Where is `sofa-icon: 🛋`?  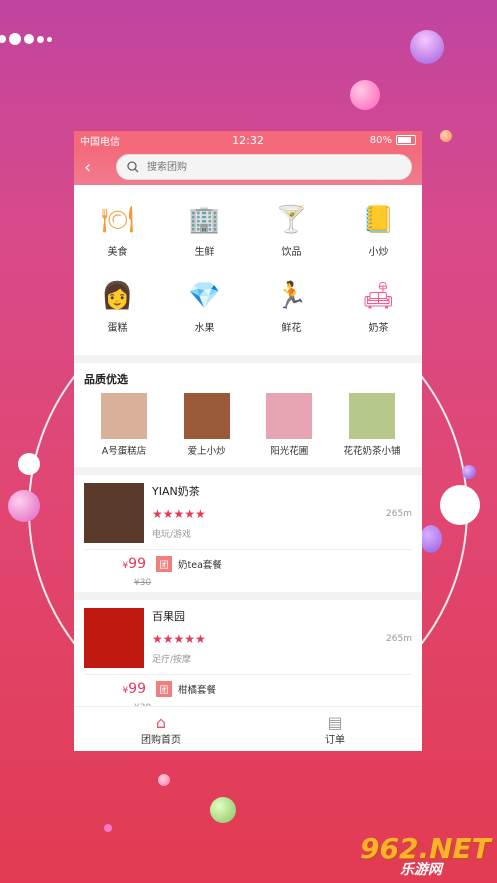 sofa-icon: 🛋 is located at coordinates (378, 296).